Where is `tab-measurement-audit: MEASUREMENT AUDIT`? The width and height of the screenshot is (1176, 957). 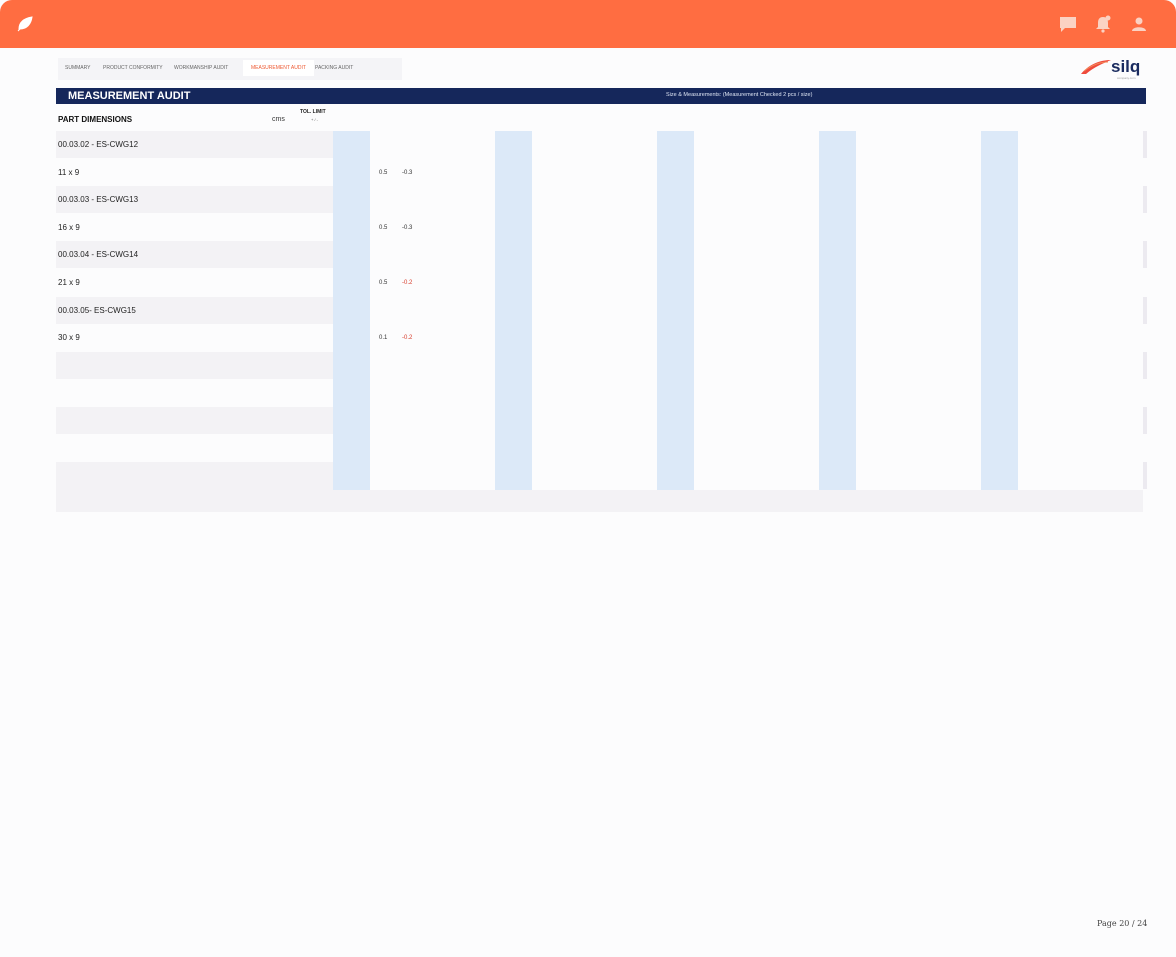
tab-measurement-audit: MEASUREMENT AUDIT is located at coordinates (278, 68).